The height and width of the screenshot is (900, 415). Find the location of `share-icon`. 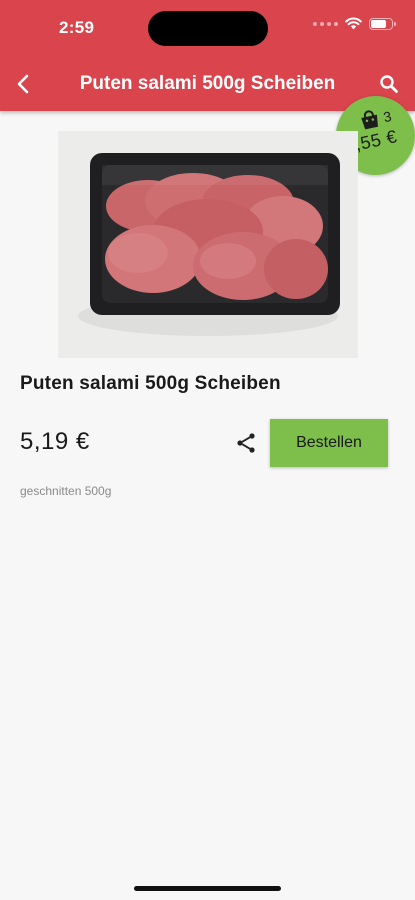

share-icon is located at coordinates (246, 443).